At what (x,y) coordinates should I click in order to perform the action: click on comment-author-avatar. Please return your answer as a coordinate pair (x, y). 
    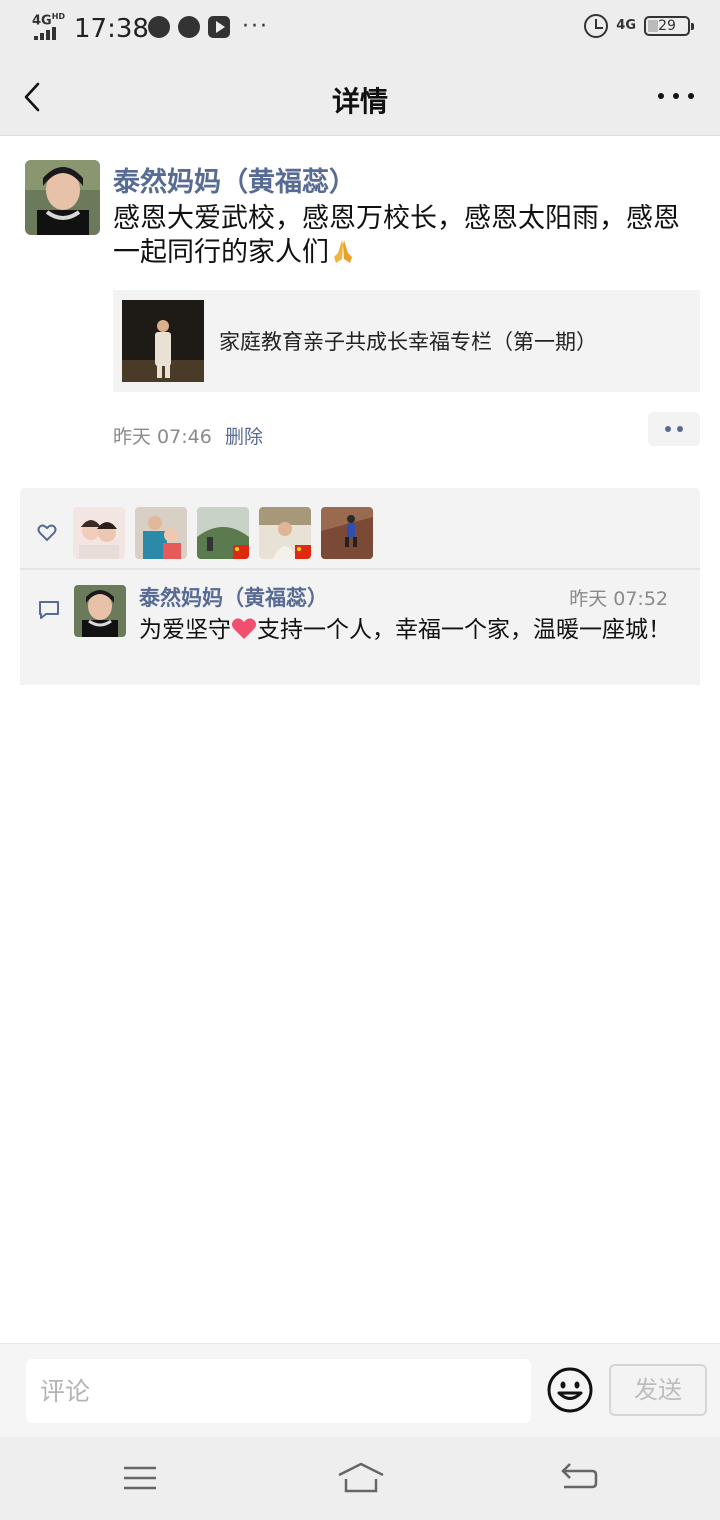
    Looking at the image, I should click on (100, 611).